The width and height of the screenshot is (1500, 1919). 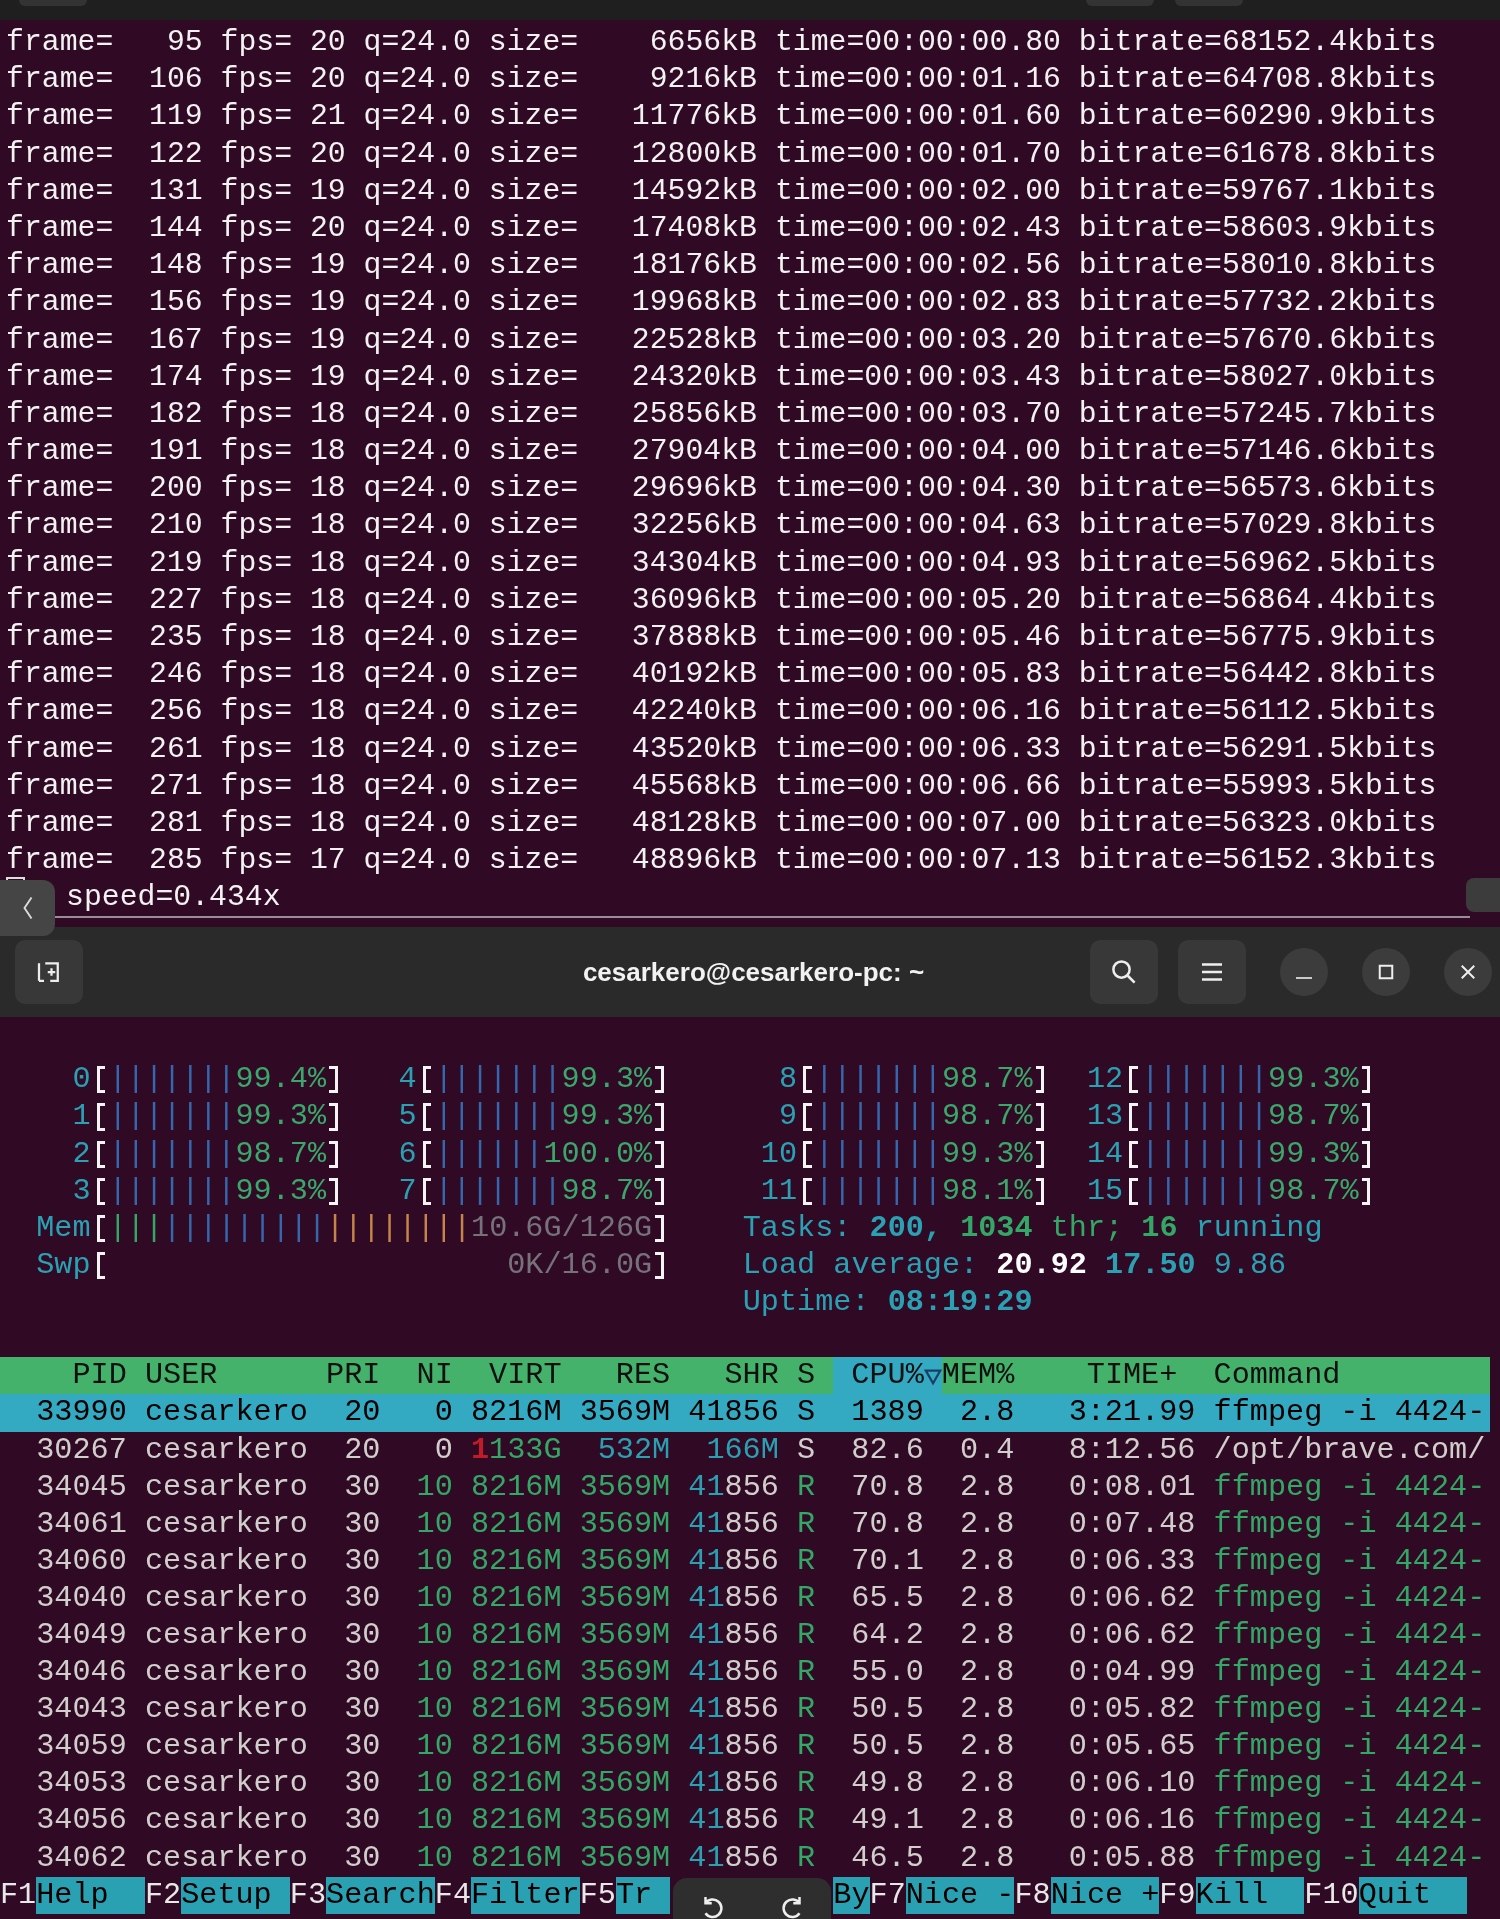 What do you see at coordinates (1131, 1598) in the screenshot?
I see `table-cell-text: 0:06.62` at bounding box center [1131, 1598].